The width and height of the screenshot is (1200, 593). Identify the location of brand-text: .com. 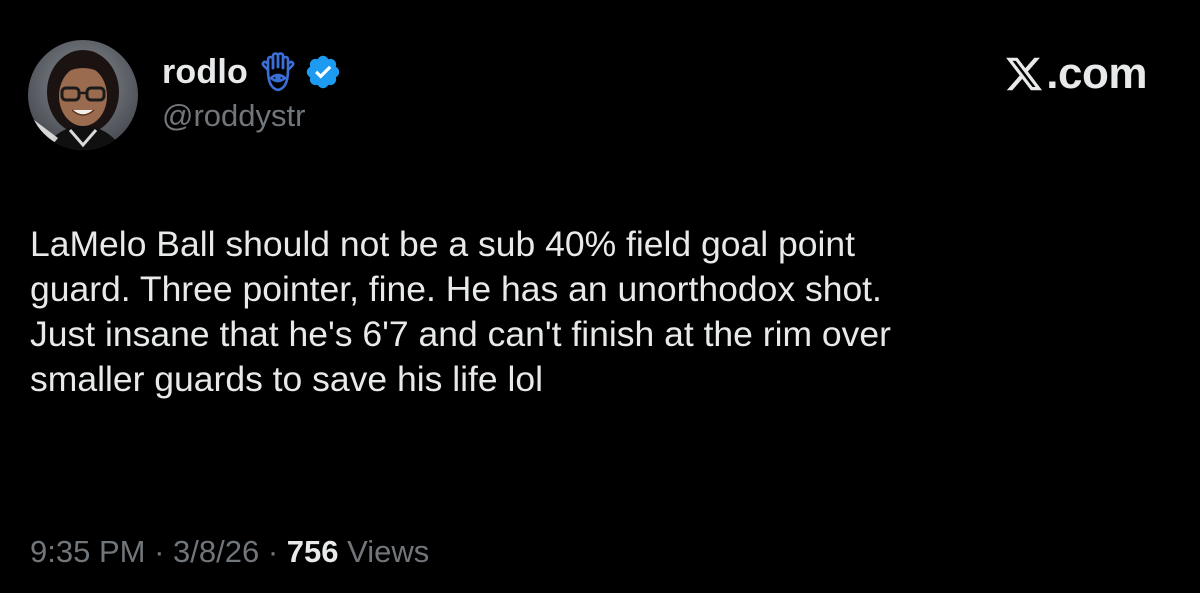
(1096, 73).